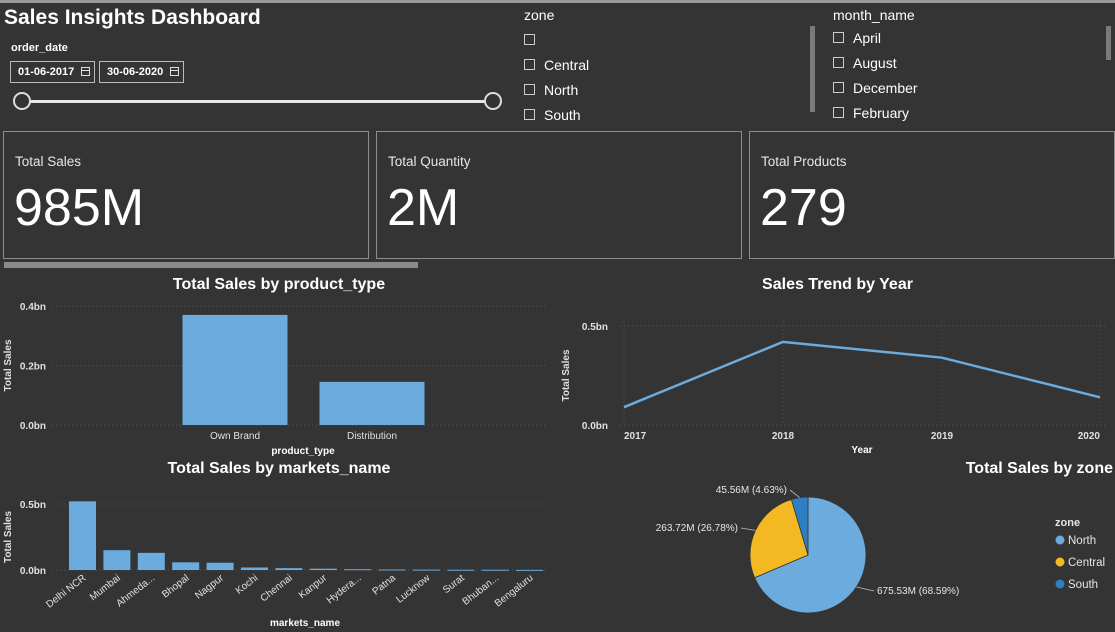  I want to click on start-date-input: 01-06-2017, so click(52, 72).